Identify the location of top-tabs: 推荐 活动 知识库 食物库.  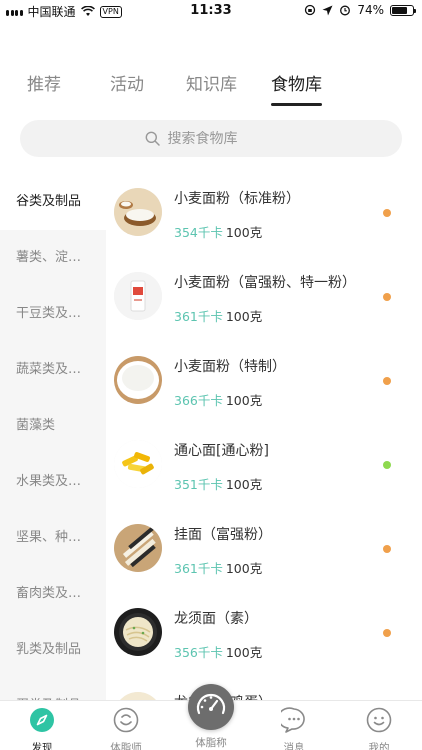
(211, 90).